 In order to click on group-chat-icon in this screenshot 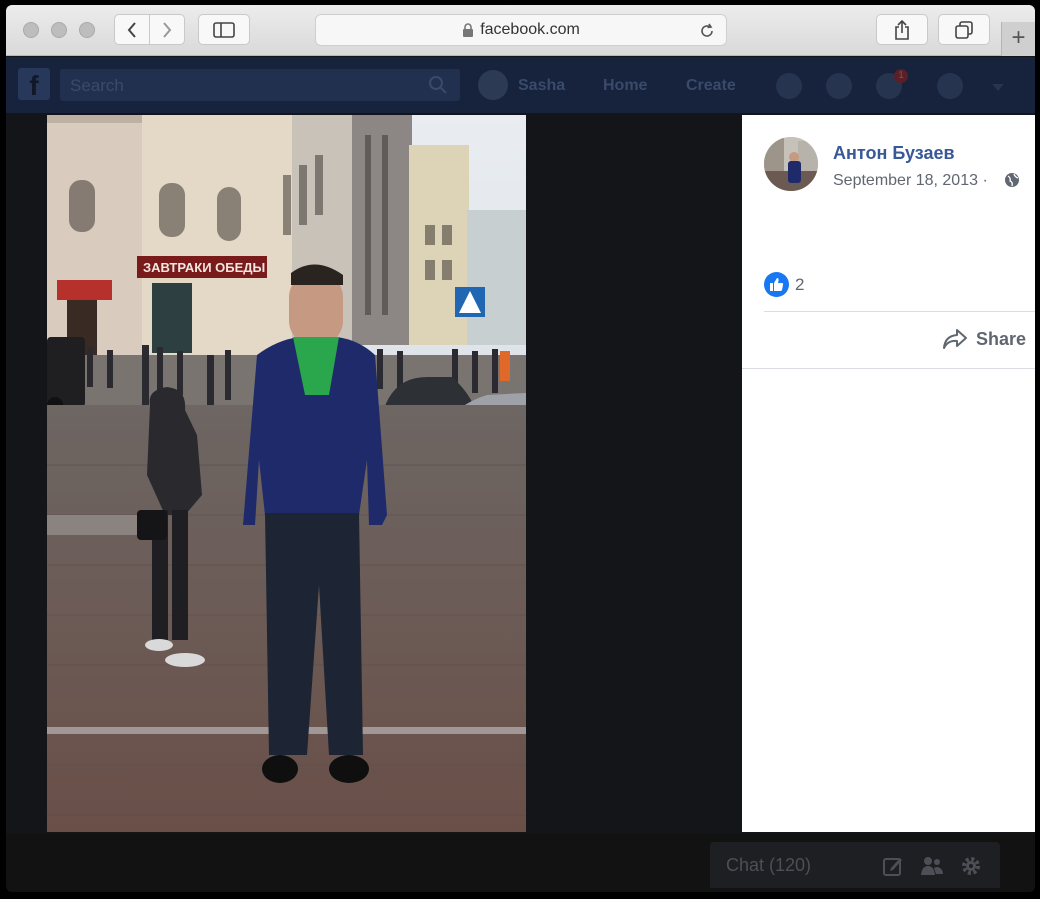, I will do `click(932, 866)`.